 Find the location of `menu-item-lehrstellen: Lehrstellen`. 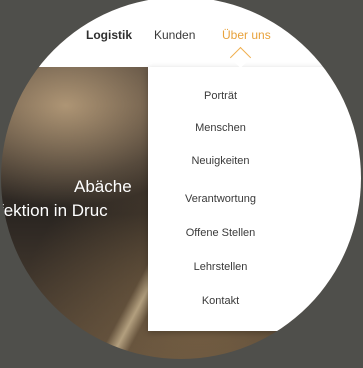

menu-item-lehrstellen: Lehrstellen is located at coordinates (220, 267).